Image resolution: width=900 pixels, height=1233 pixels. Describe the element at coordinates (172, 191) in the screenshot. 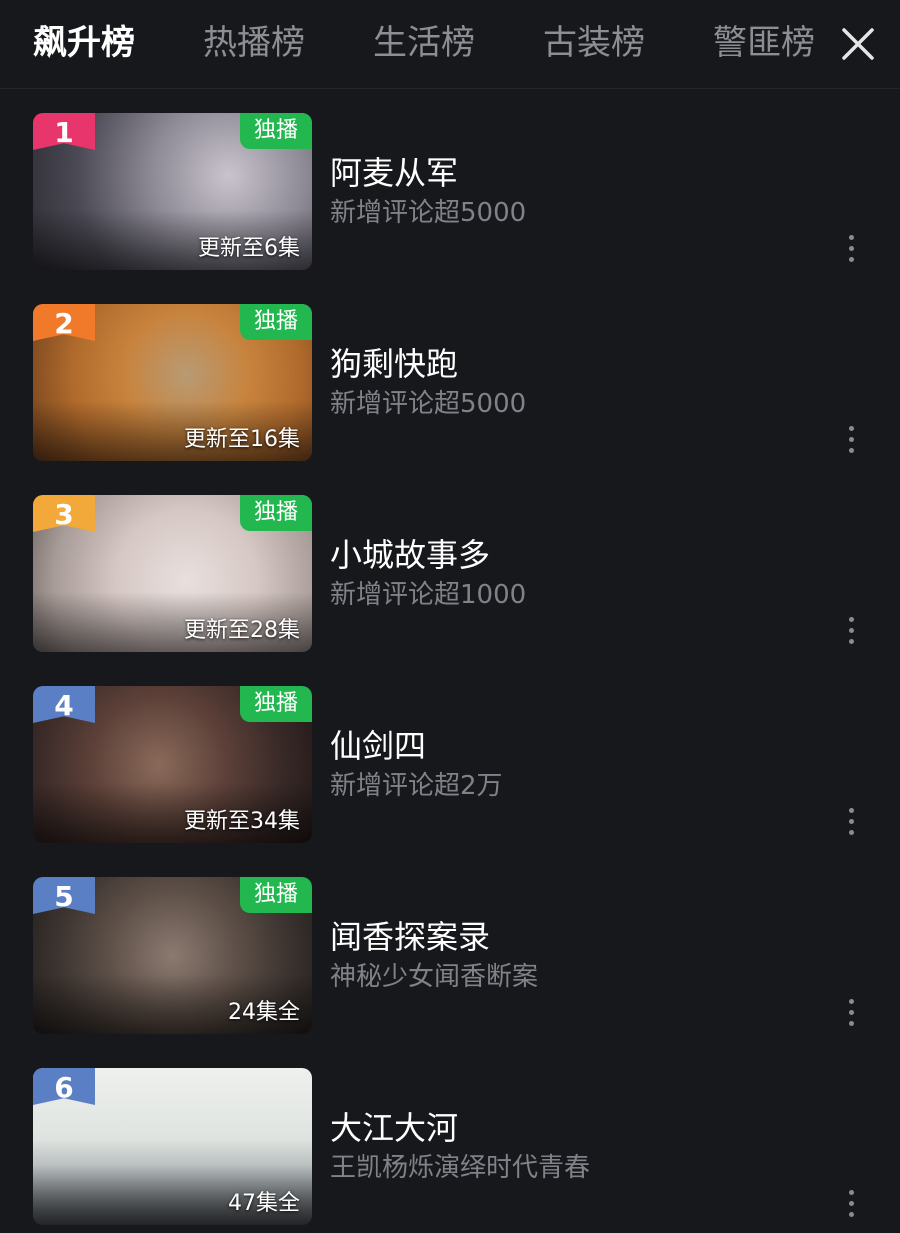

I see `poster-thumbnail: 1 独播 更新至6集` at that location.